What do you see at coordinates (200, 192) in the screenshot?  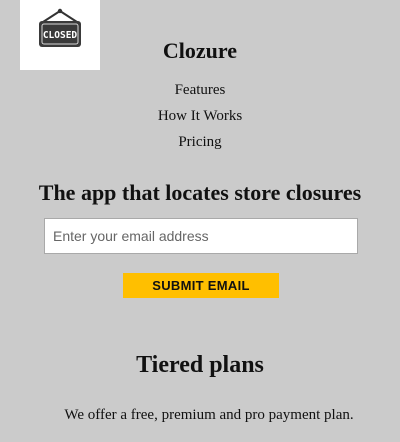 I see `hero-title: The app that locates store closures` at bounding box center [200, 192].